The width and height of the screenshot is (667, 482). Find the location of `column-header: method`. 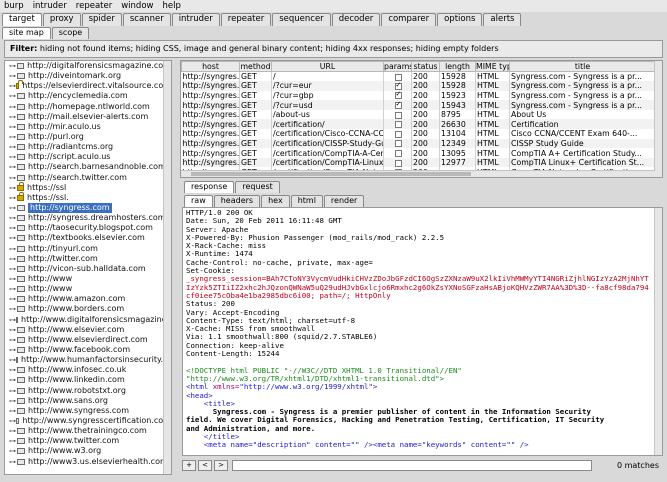

column-header: method is located at coordinates (255, 66).